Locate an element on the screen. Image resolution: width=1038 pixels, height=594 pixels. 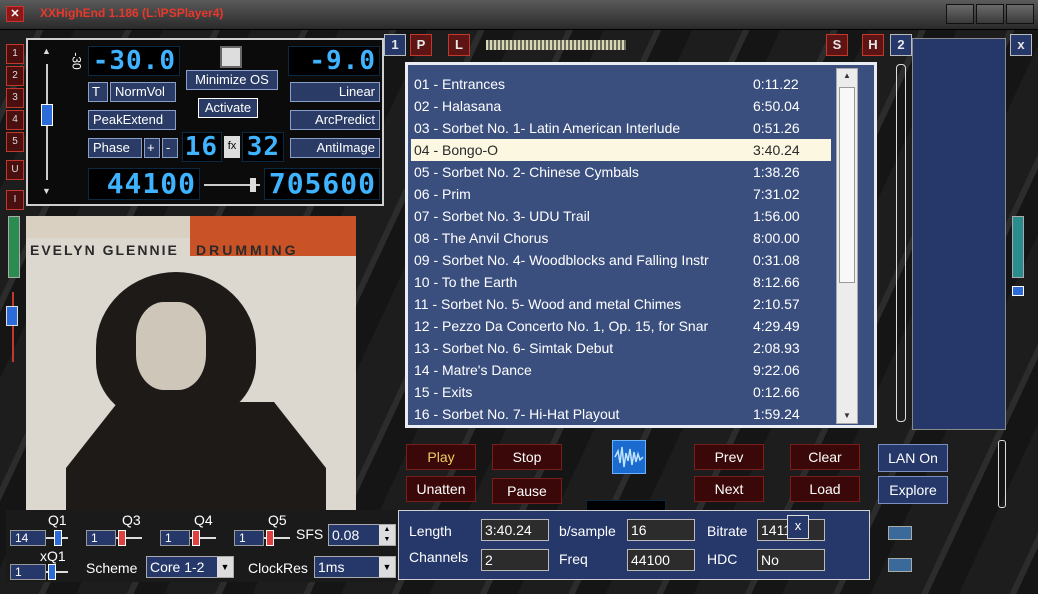
plus-button: + is located at coordinates (152, 148).